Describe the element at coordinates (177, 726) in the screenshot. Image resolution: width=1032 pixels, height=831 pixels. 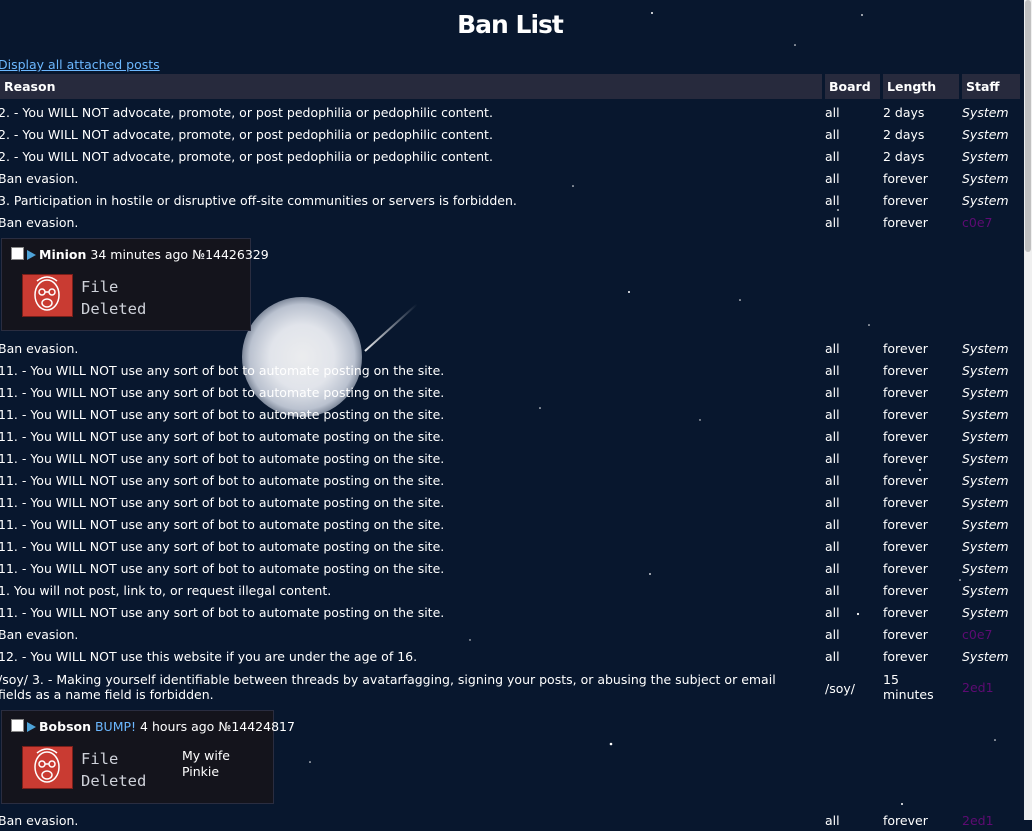
I see `post-time: 4 hours ago` at that location.